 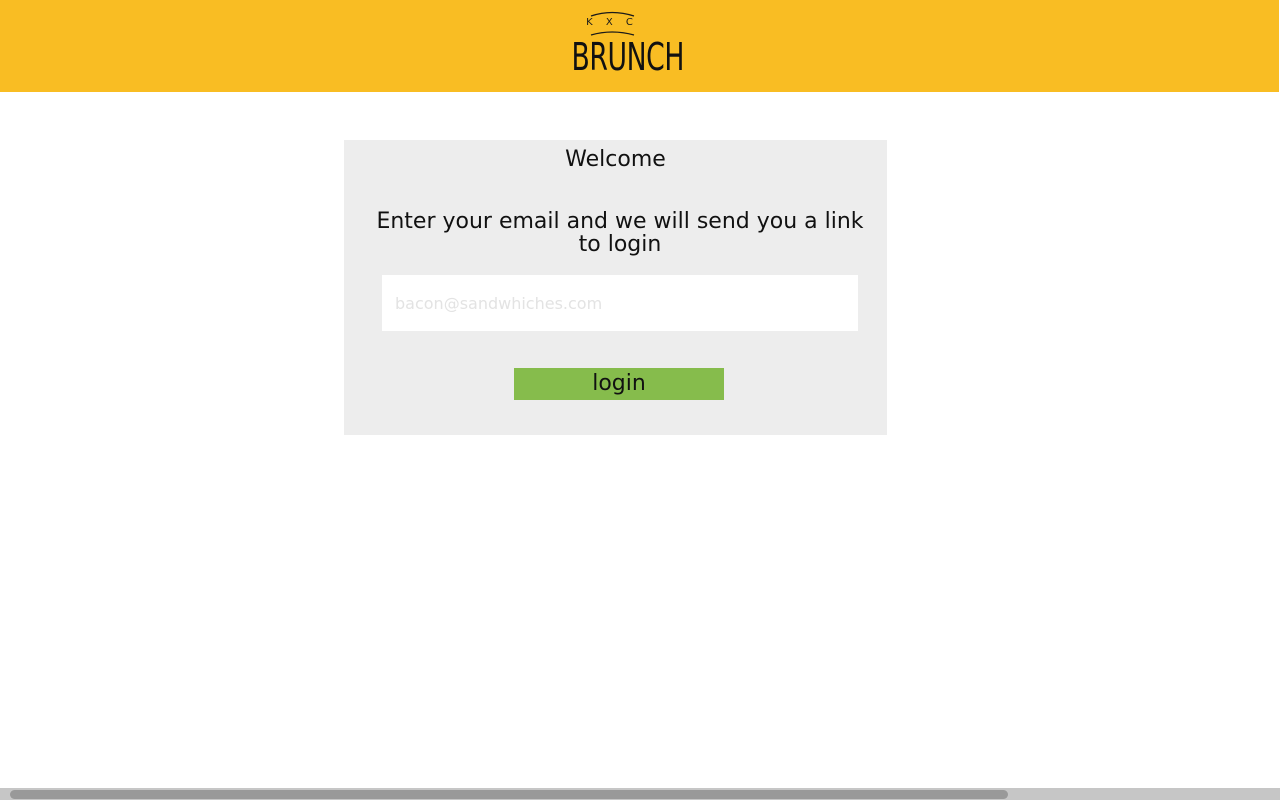 I want to click on scrollbar-thumb, so click(x=509, y=794).